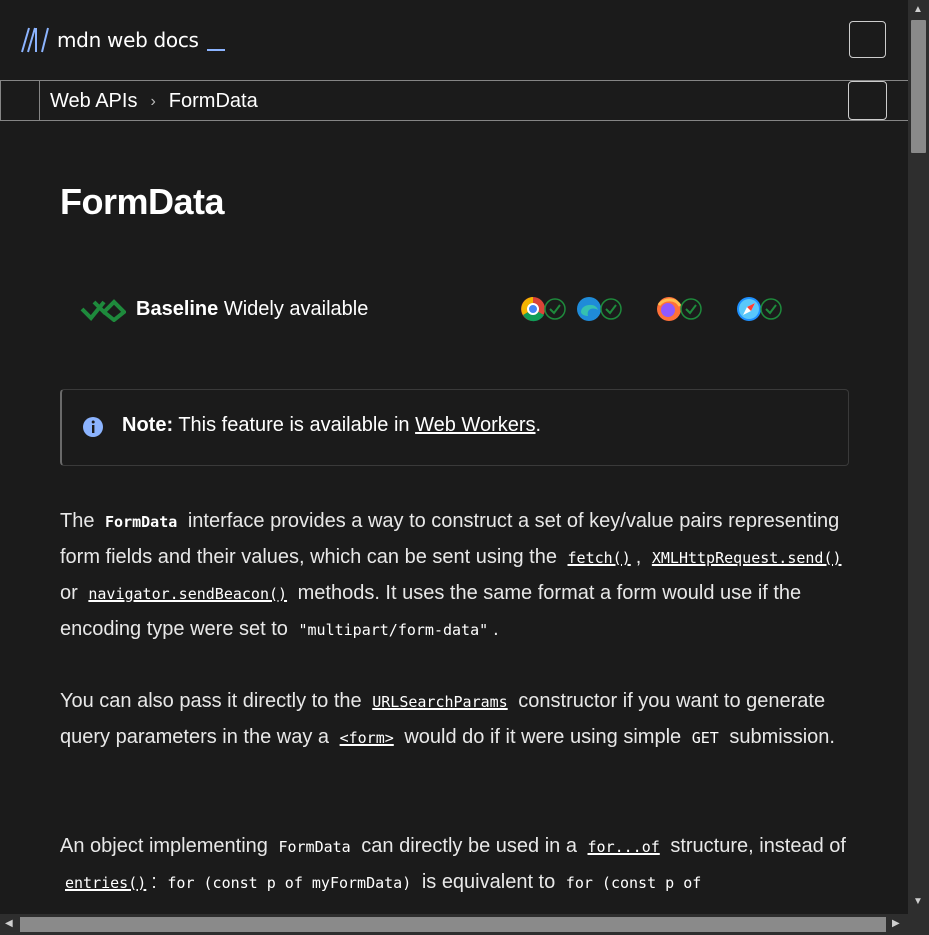  Describe the element at coordinates (439, 701) in the screenshot. I see `urlsearchparams-link: URLSearchParams` at that location.